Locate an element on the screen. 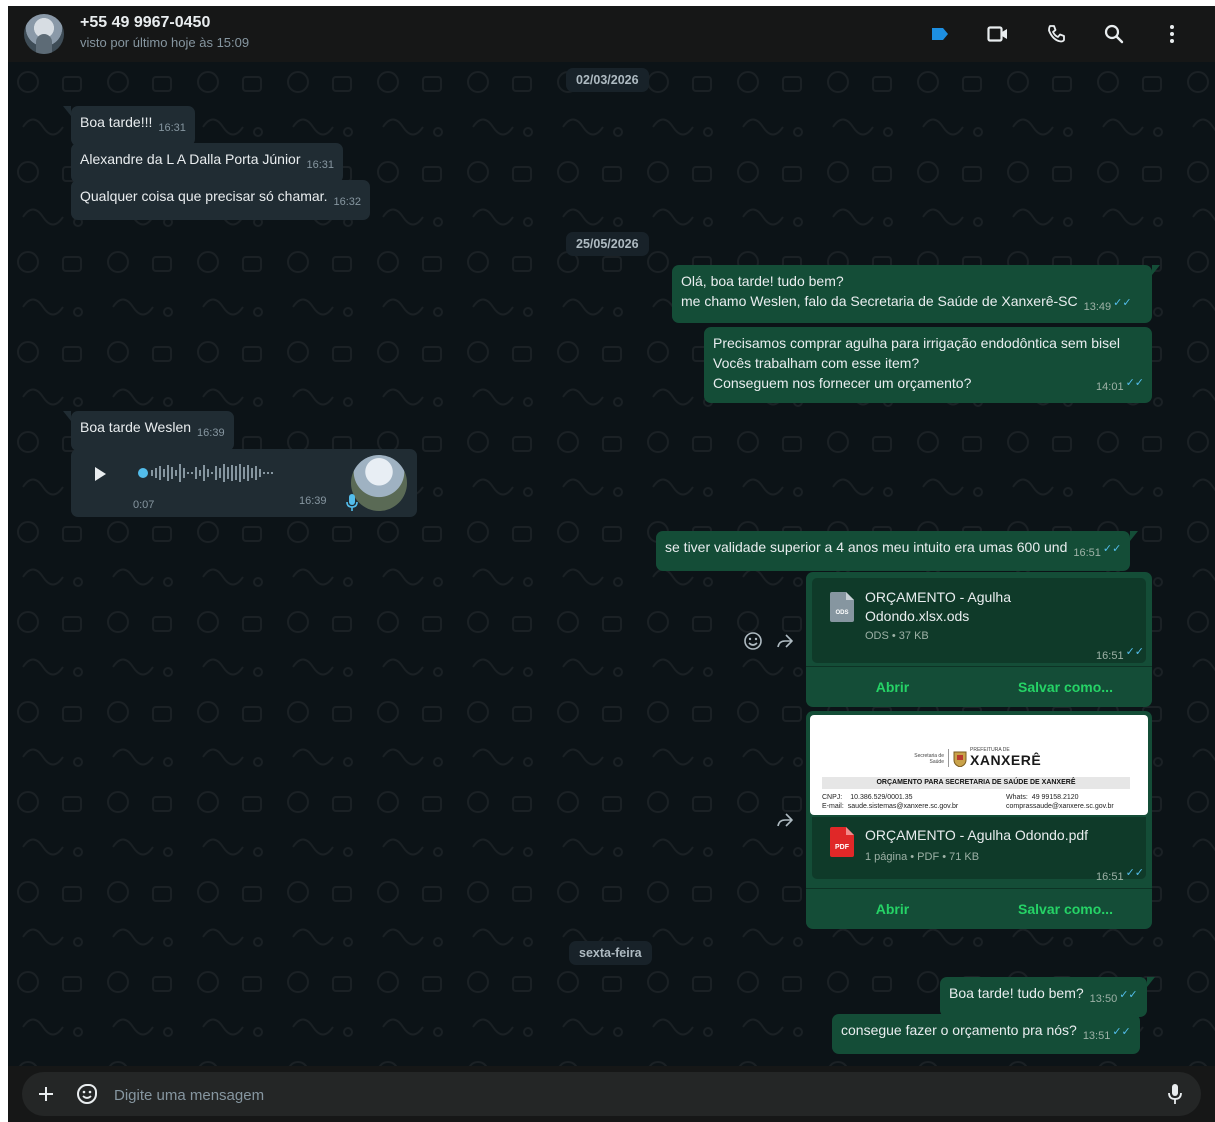  document-meta: ODS • 37 KB is located at coordinates (897, 636).